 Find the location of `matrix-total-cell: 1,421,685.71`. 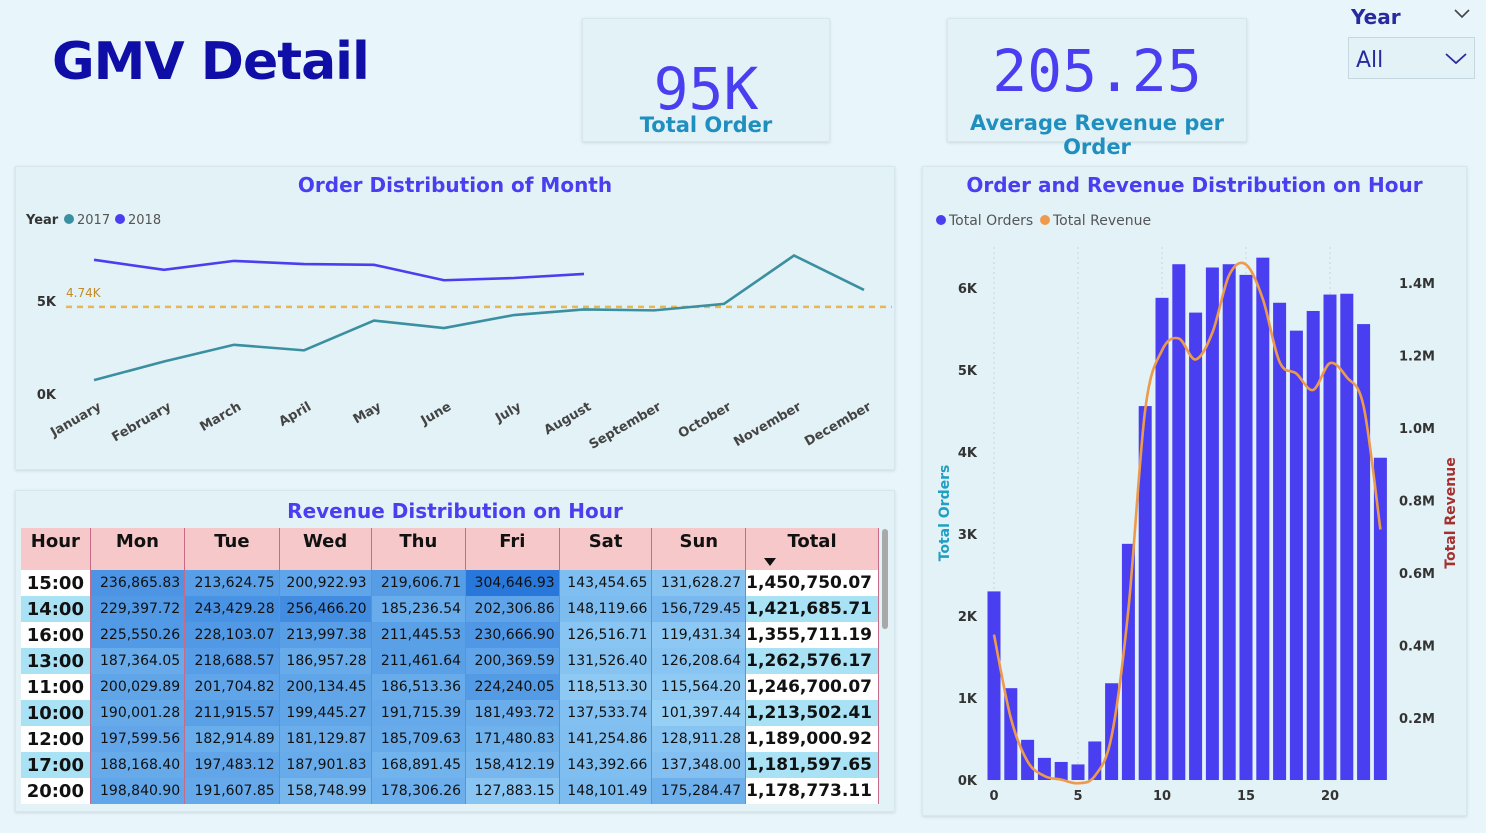

matrix-total-cell: 1,421,685.71 is located at coordinates (812, 609).